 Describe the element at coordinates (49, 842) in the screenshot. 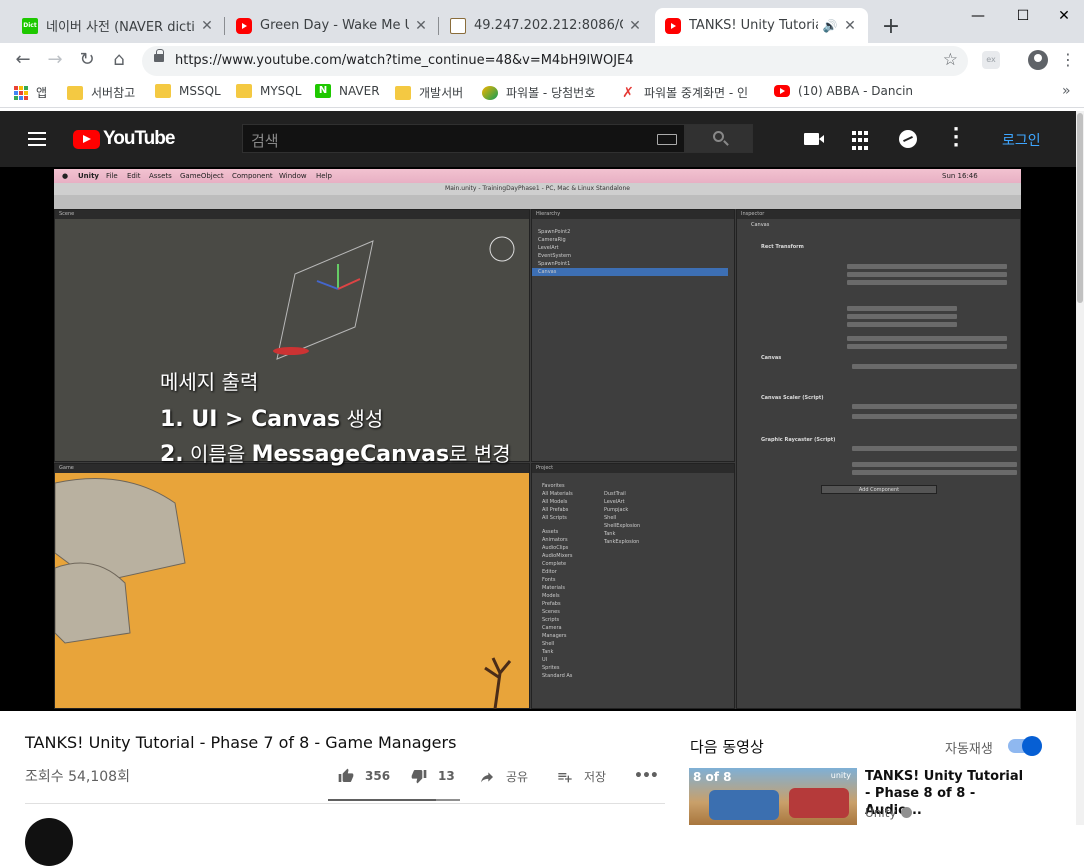

I see `channel-avatar` at that location.